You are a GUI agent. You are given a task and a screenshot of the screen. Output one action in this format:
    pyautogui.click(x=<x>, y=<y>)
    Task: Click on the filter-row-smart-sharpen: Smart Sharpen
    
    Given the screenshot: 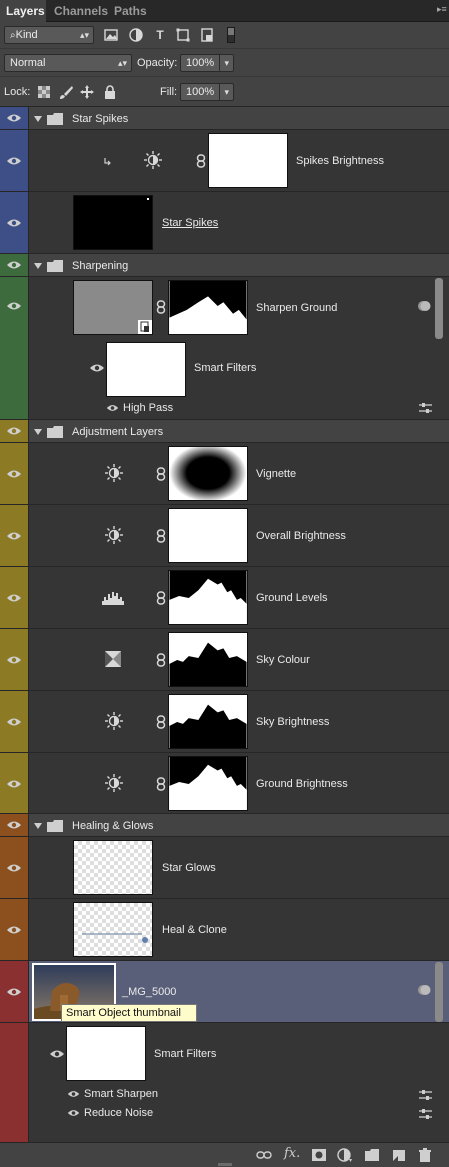 What is the action you would take?
    pyautogui.click(x=239, y=1094)
    